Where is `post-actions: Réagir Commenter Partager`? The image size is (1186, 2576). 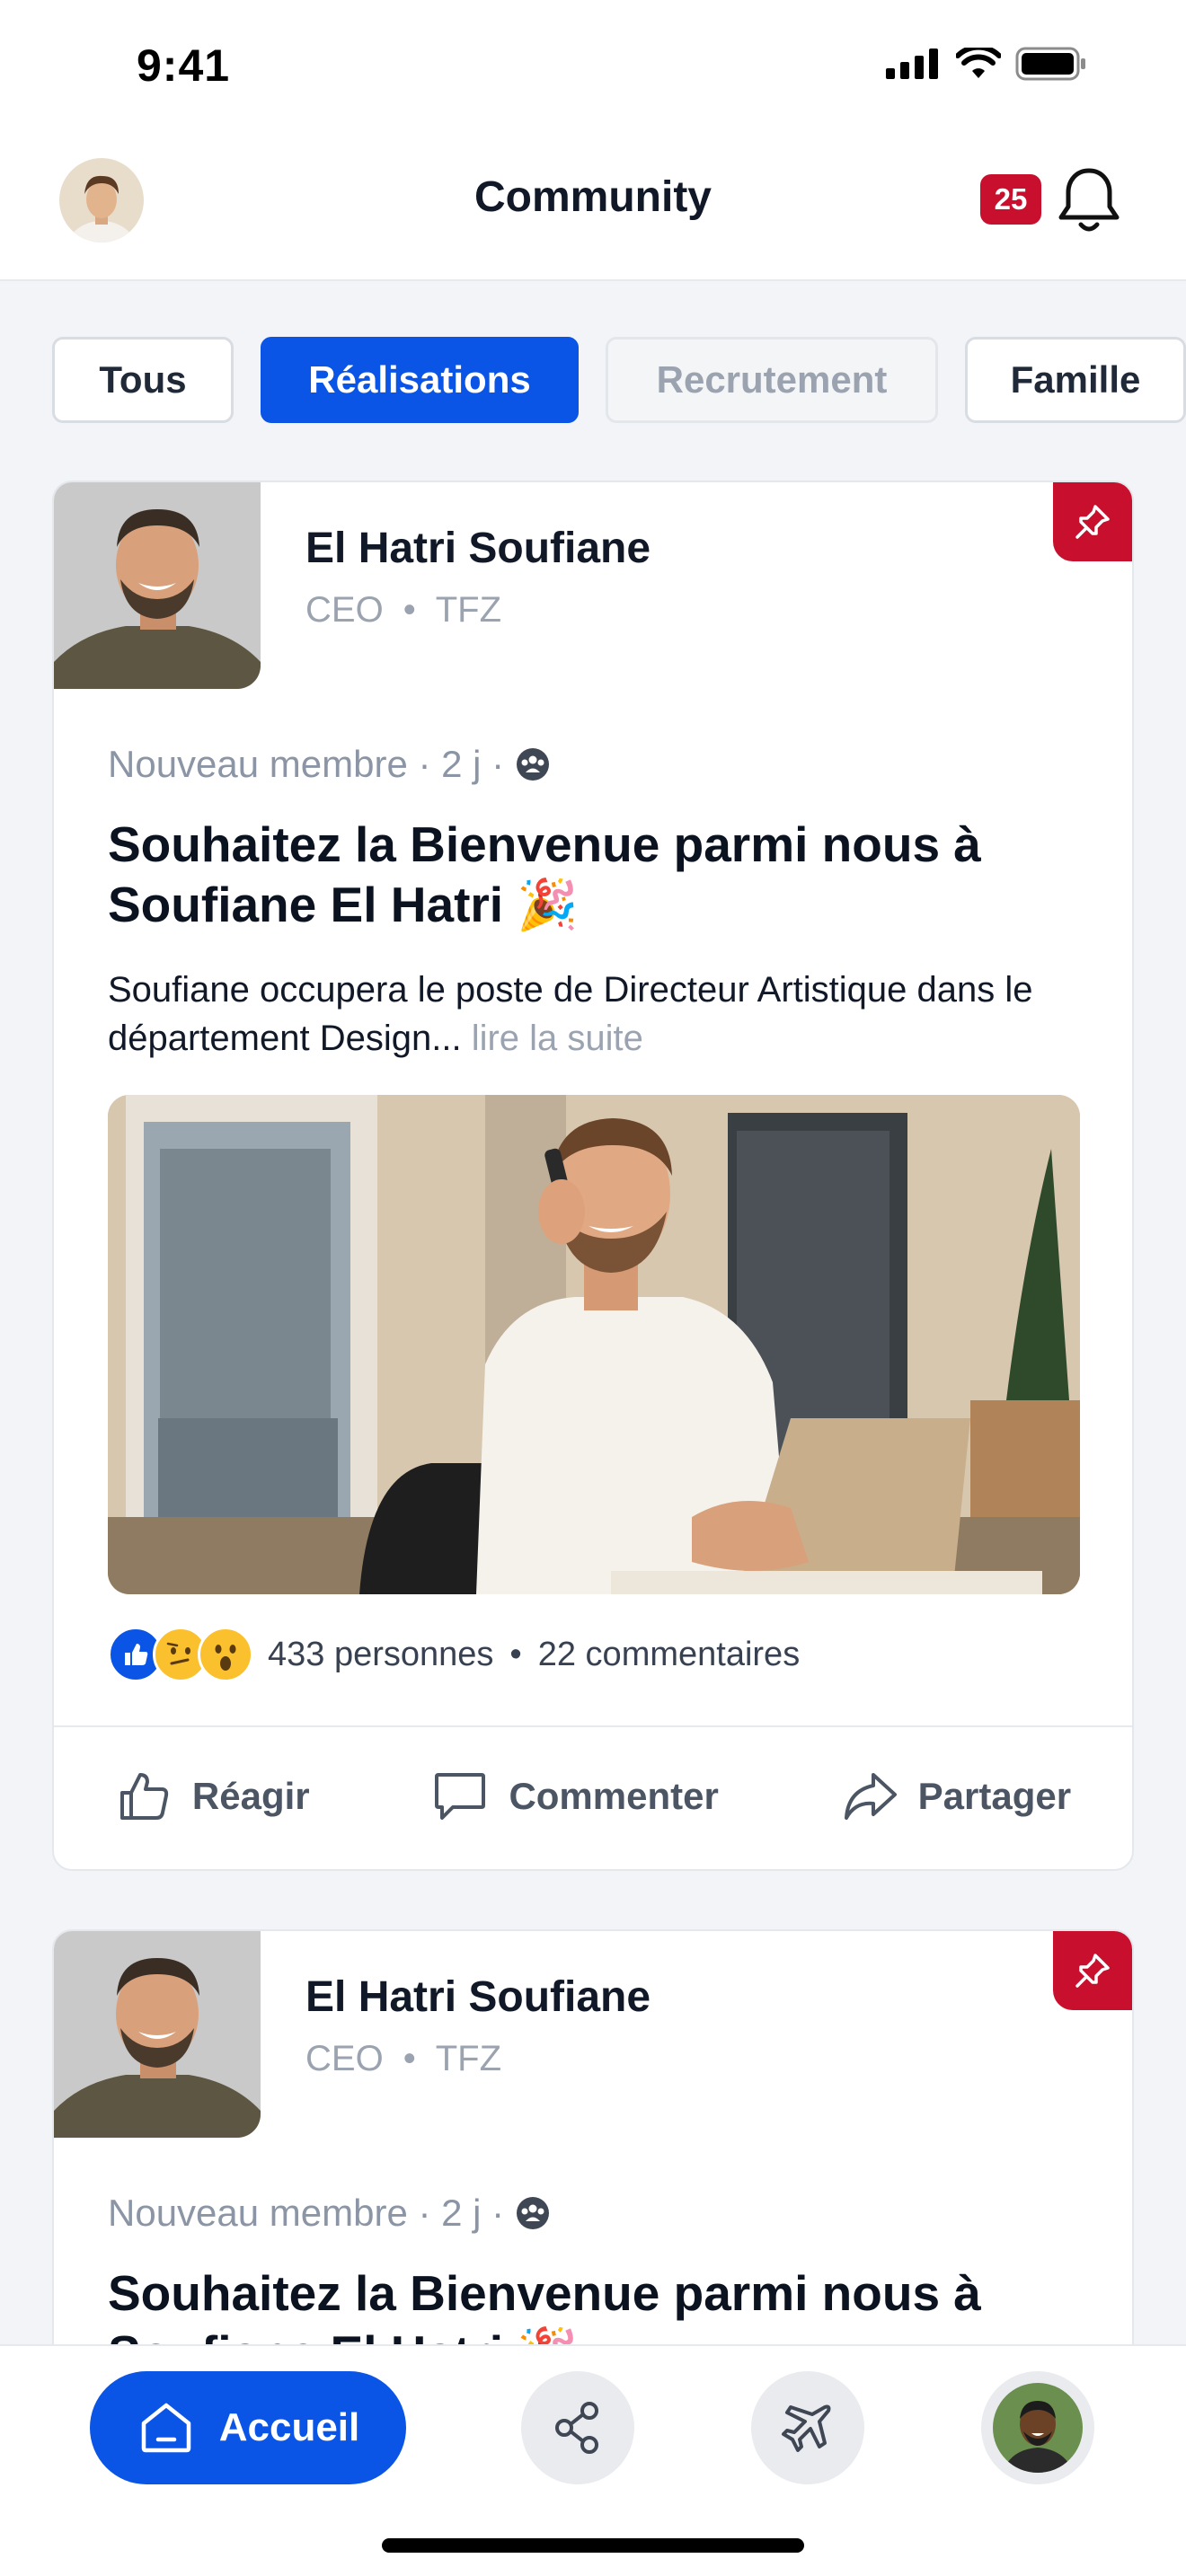
post-actions: Réagir Commenter Partager is located at coordinates (593, 1796).